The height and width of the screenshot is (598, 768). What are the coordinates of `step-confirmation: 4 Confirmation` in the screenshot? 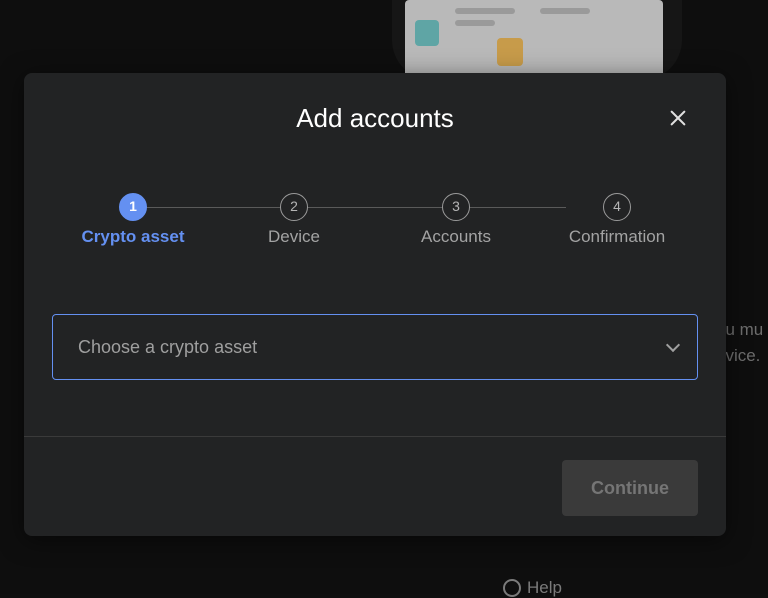 It's located at (617, 220).